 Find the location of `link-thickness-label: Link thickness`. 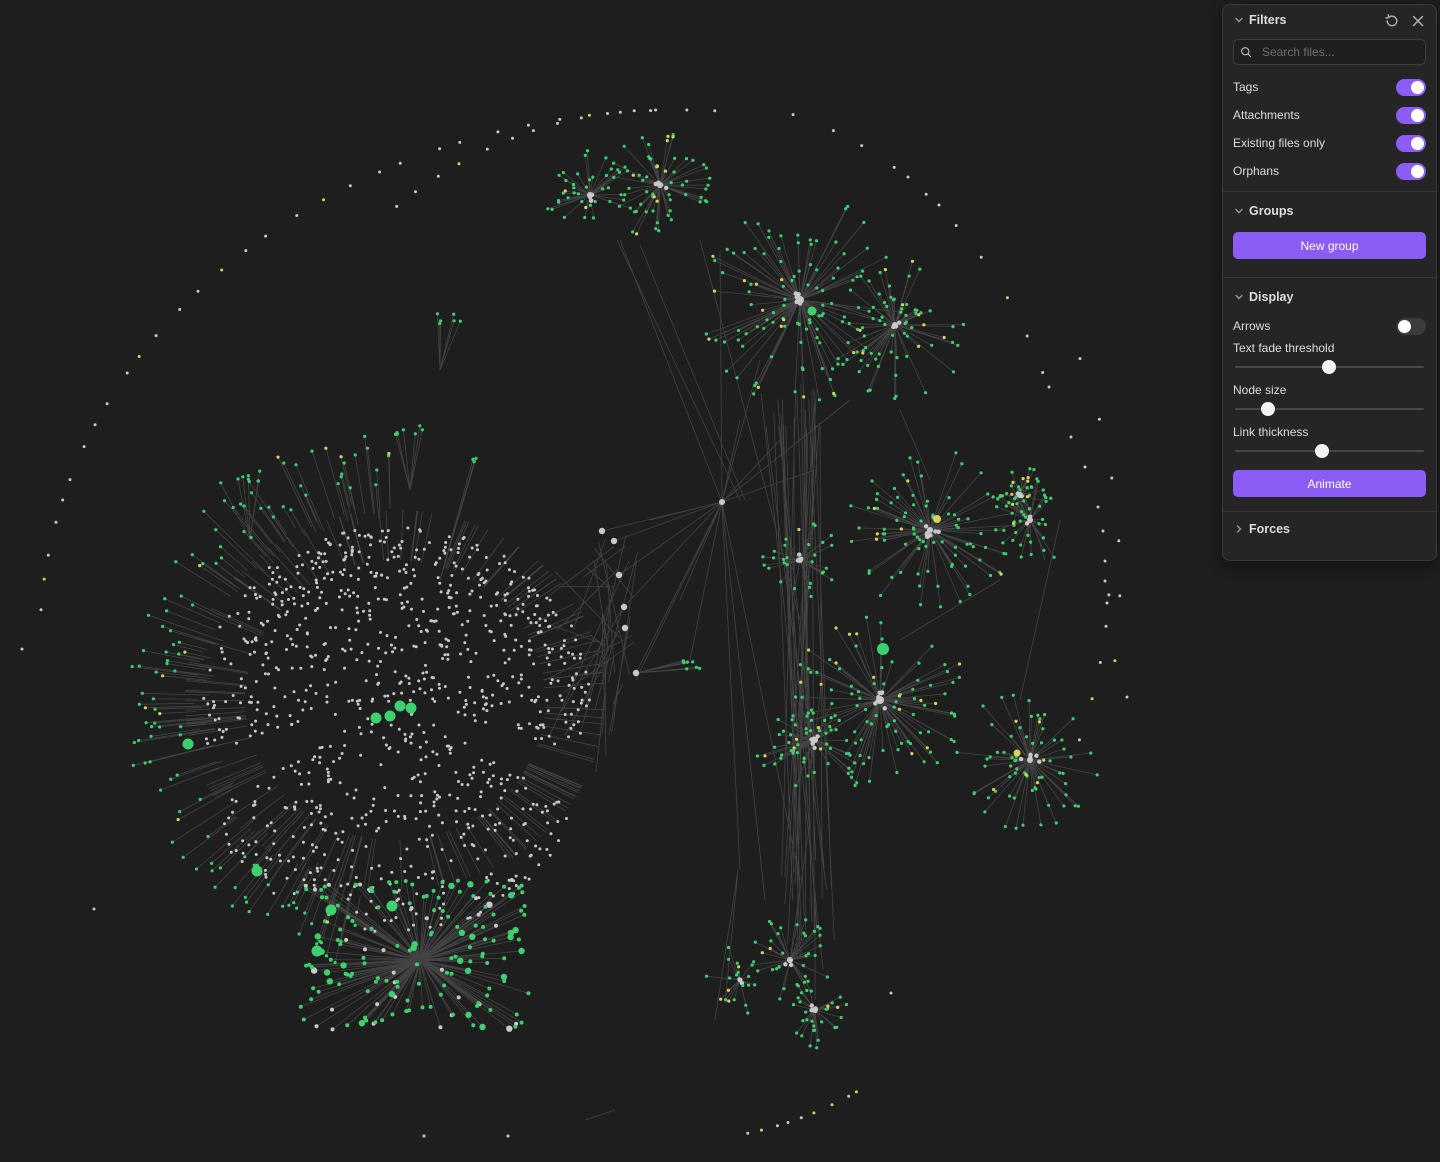

link-thickness-label: Link thickness is located at coordinates (1271, 432).